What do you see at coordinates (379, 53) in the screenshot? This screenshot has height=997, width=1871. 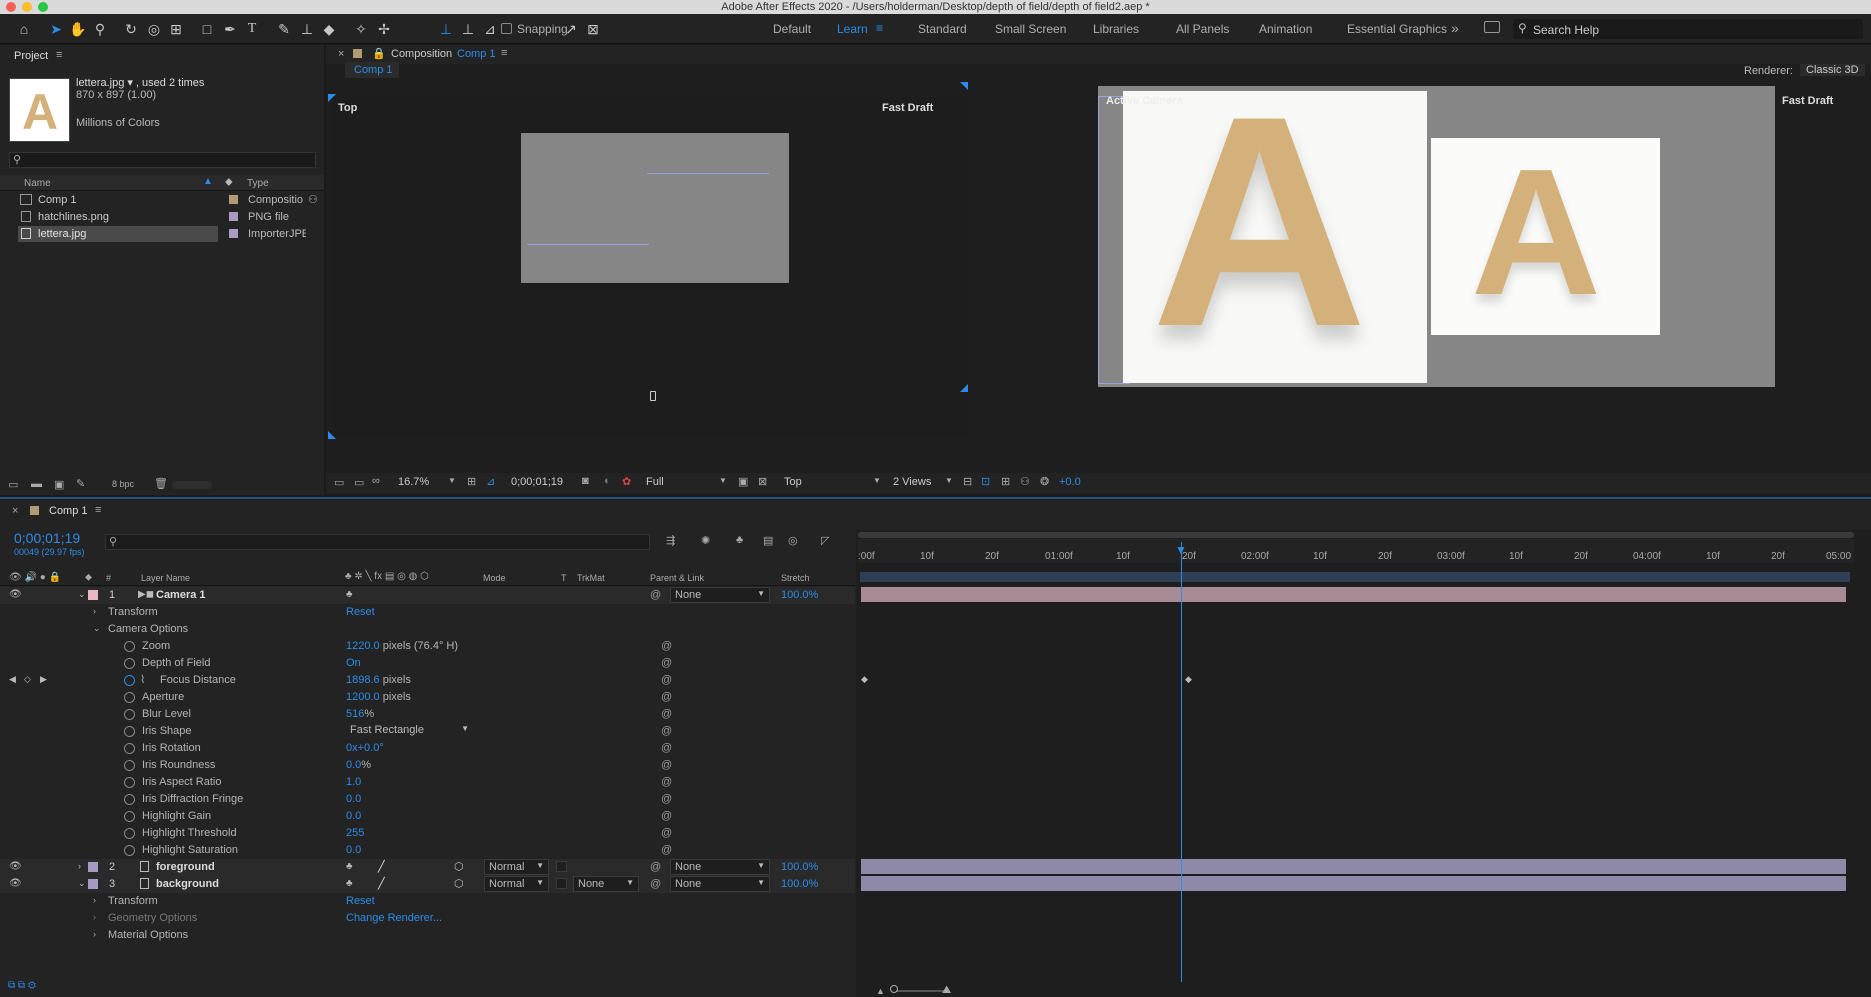 I see `lock-icon: 🔒` at bounding box center [379, 53].